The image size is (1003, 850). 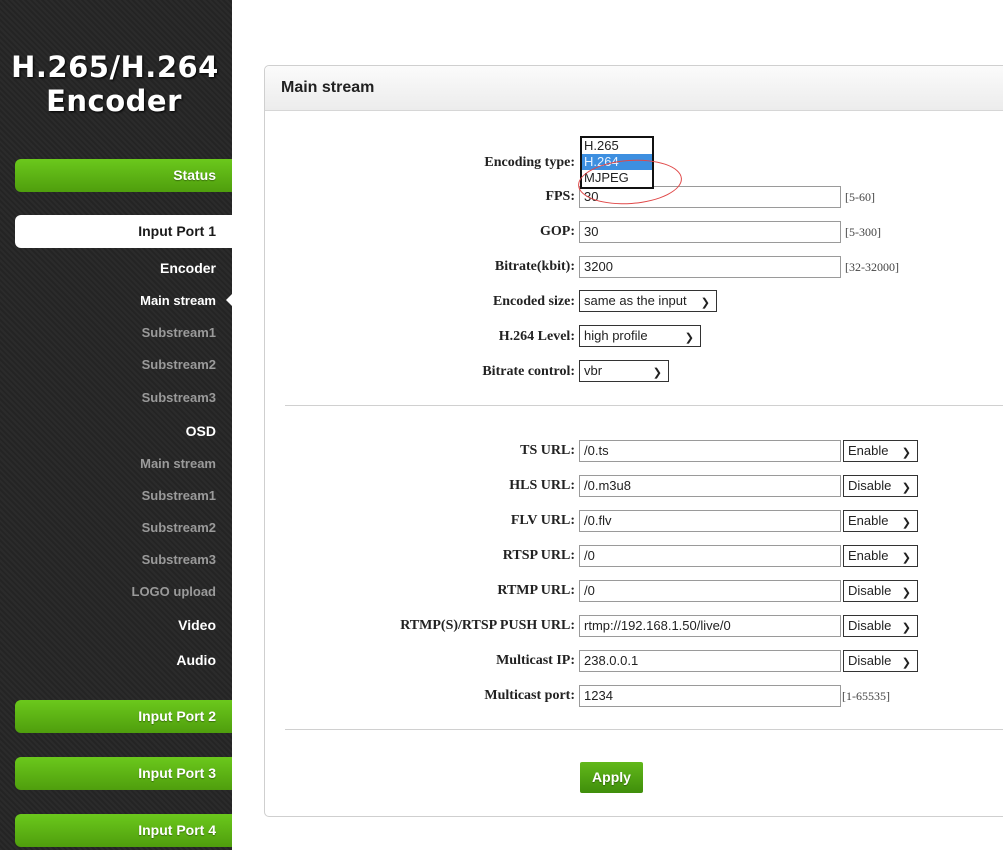 I want to click on fps-label: FPS:, so click(x=560, y=196).